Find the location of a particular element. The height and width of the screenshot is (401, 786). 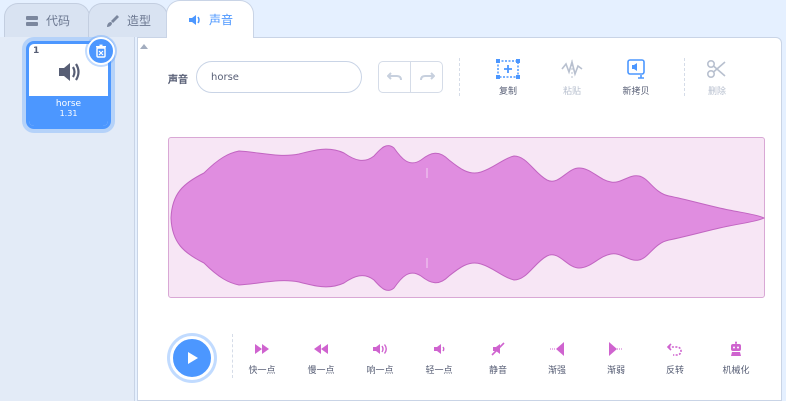

effect-mute-label: 静音 is located at coordinates (497, 371).